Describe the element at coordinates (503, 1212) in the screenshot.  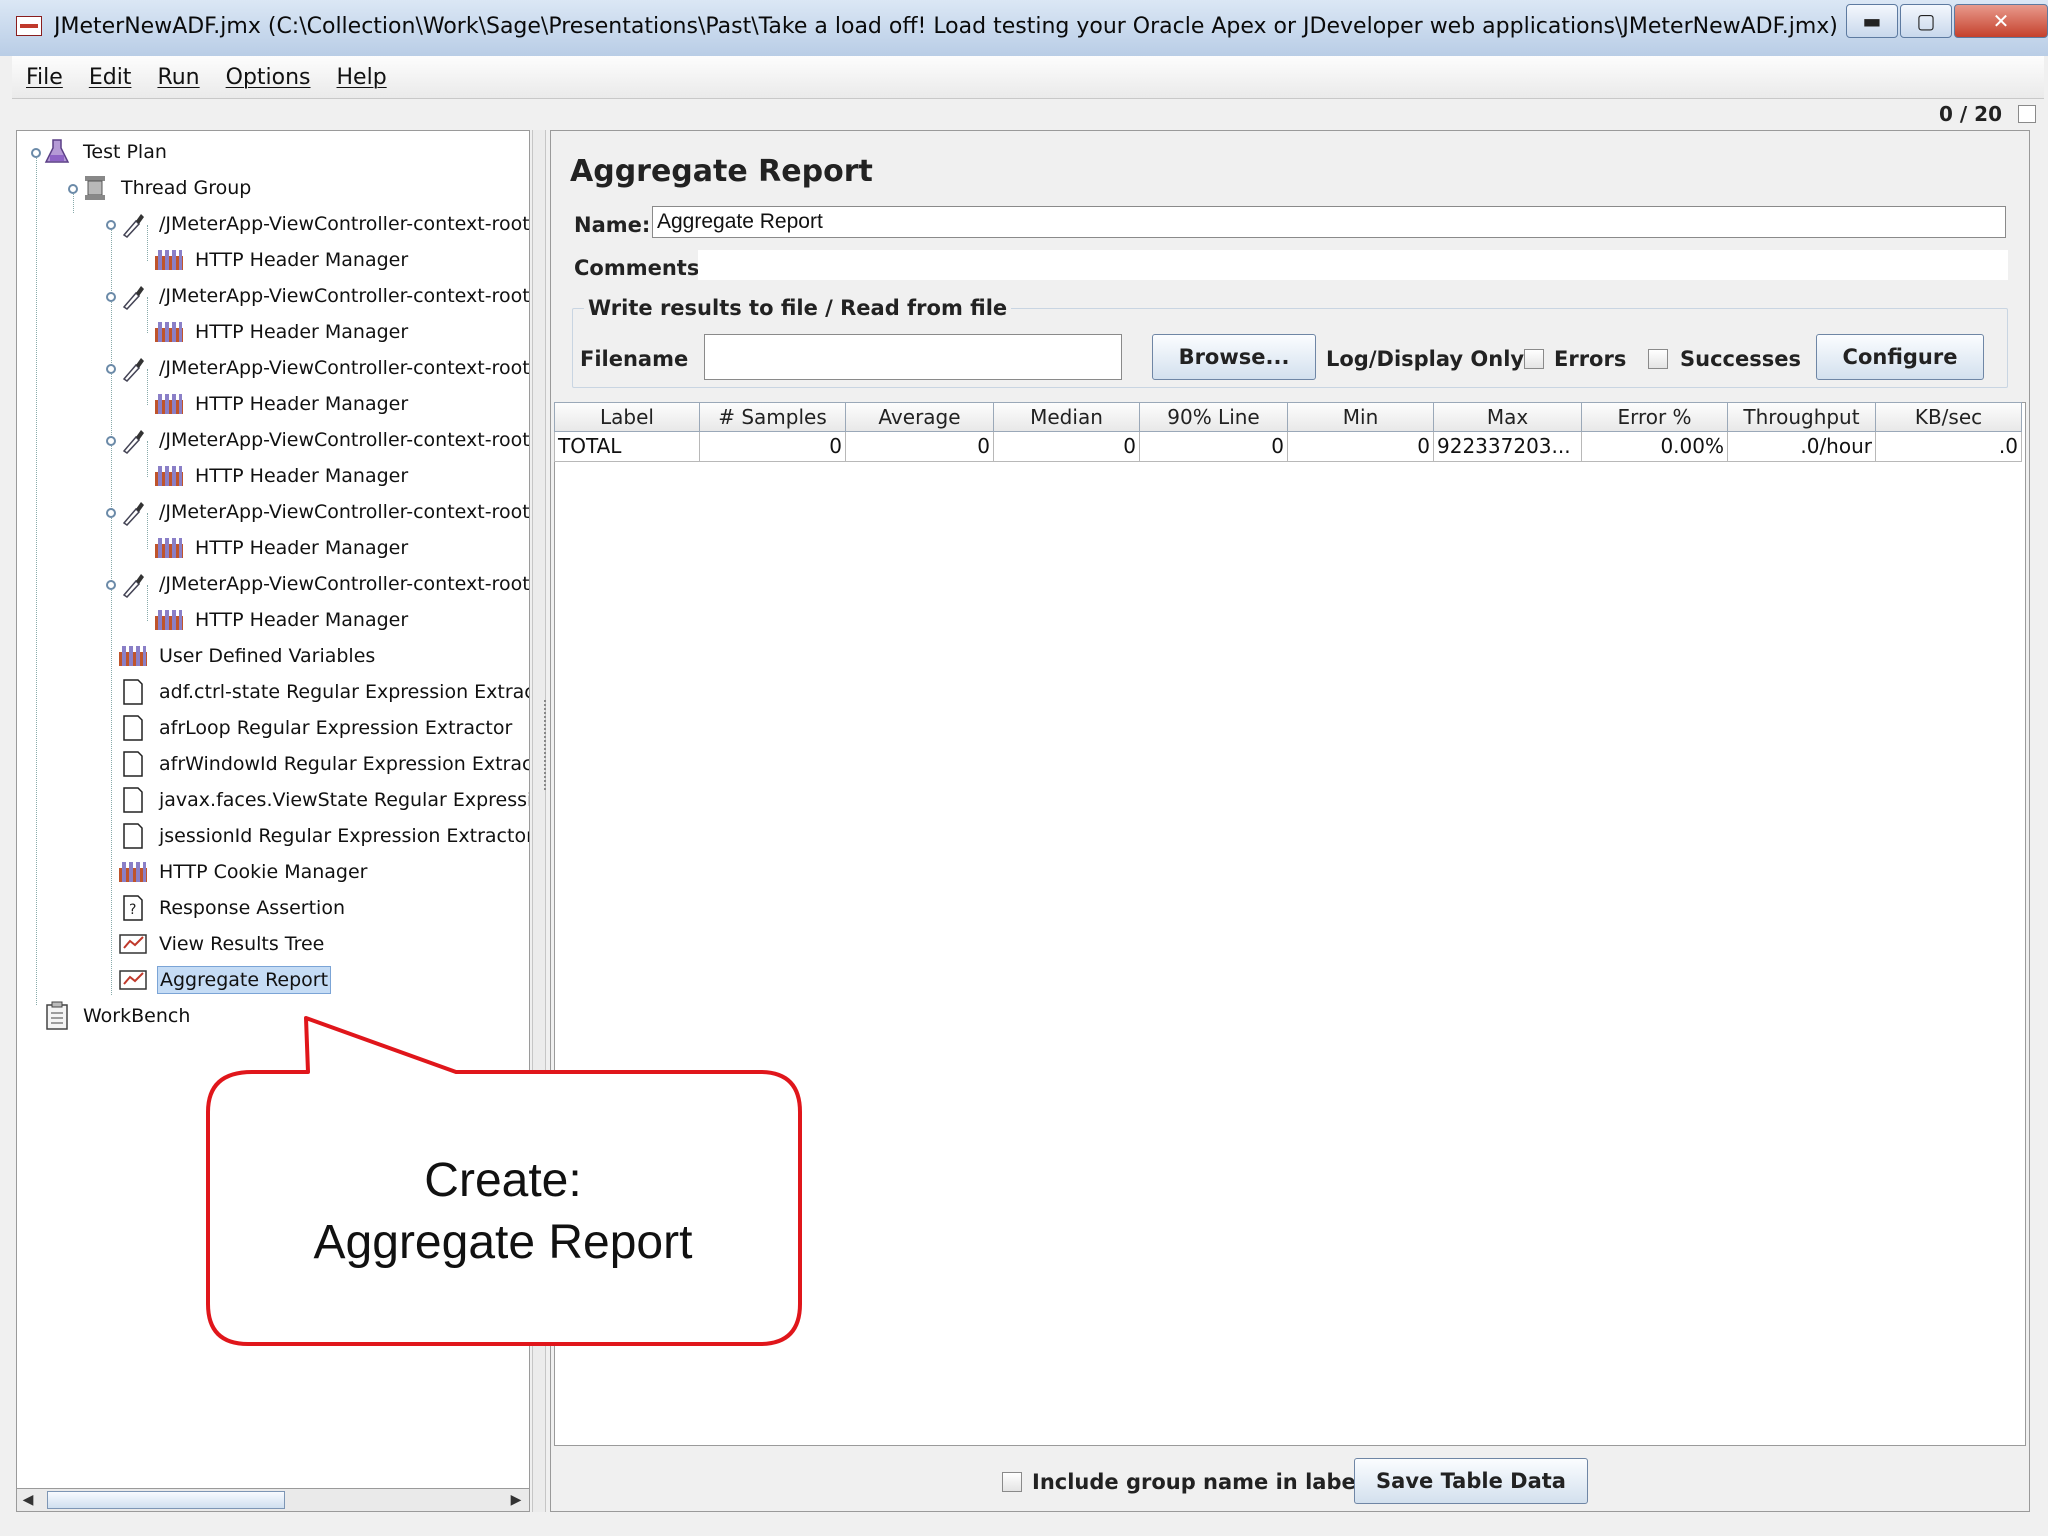
I see `callout-text: Create: Aggregate Report` at that location.